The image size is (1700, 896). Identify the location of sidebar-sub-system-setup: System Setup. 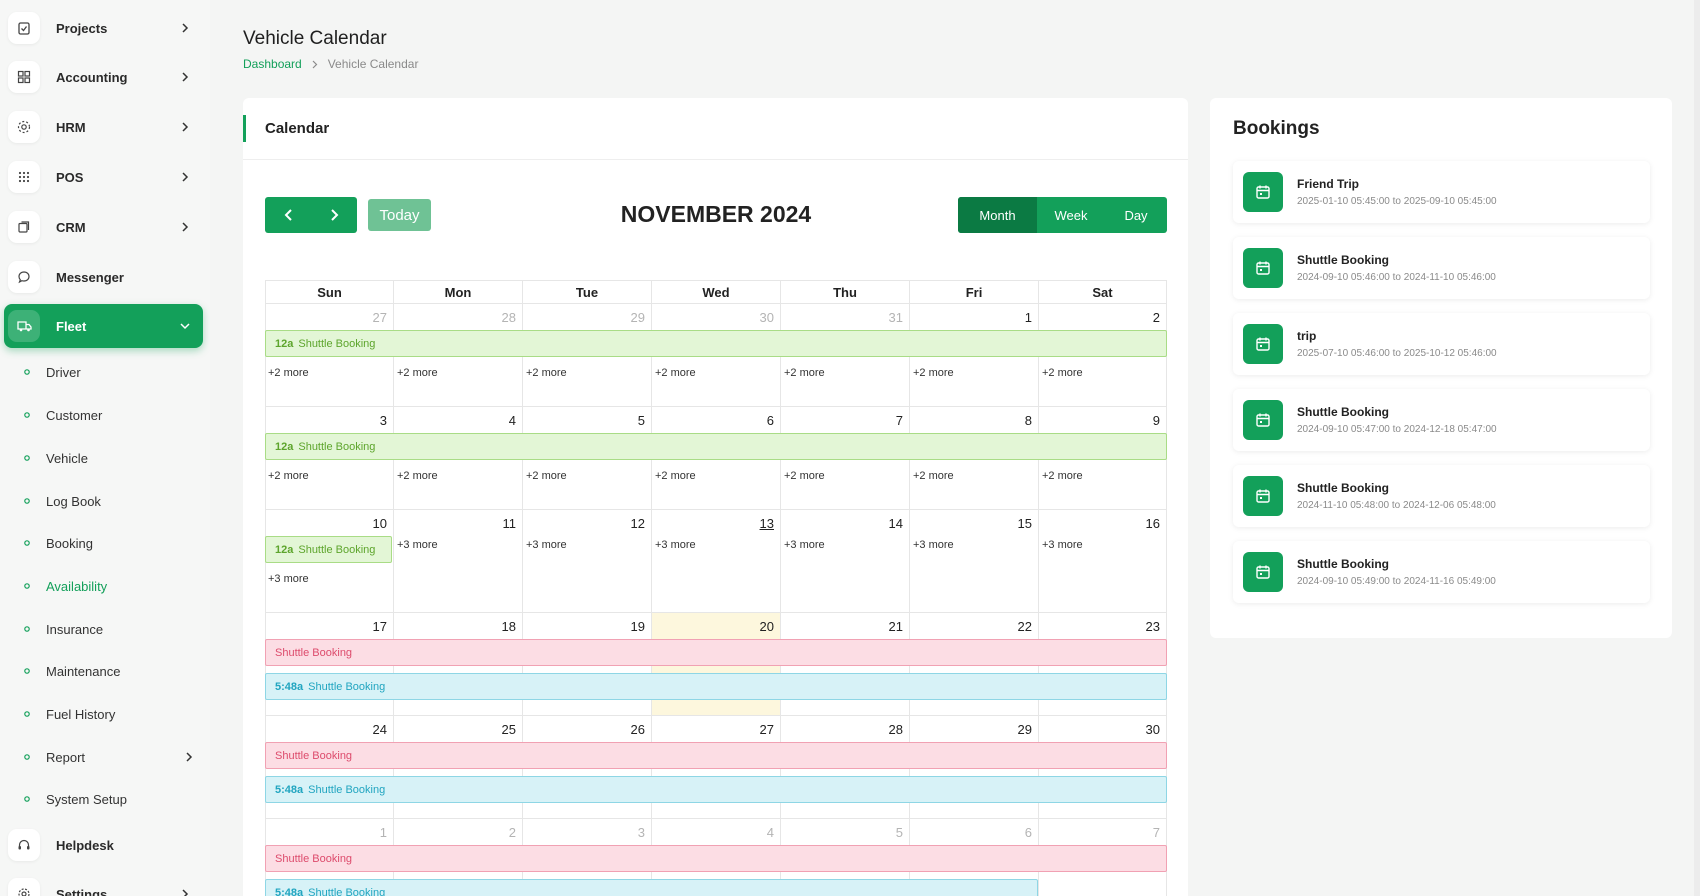
(109, 799).